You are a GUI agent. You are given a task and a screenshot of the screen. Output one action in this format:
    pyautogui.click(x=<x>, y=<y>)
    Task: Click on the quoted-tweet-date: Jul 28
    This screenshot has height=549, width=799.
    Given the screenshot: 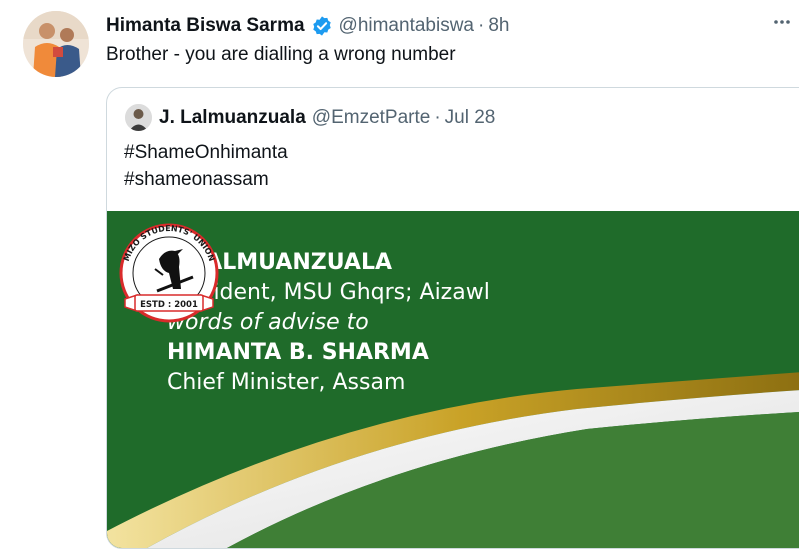 What is the action you would take?
    pyautogui.click(x=470, y=118)
    